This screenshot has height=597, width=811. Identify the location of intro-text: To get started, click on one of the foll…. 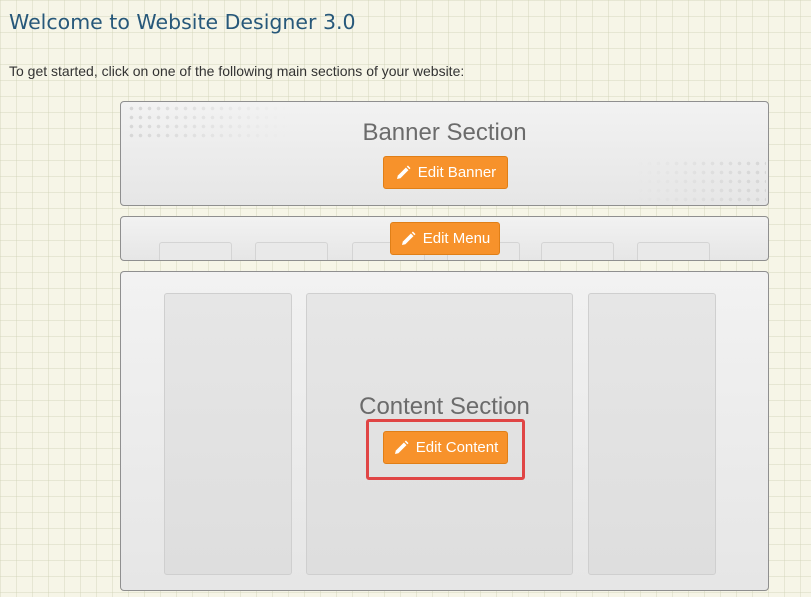
(237, 71).